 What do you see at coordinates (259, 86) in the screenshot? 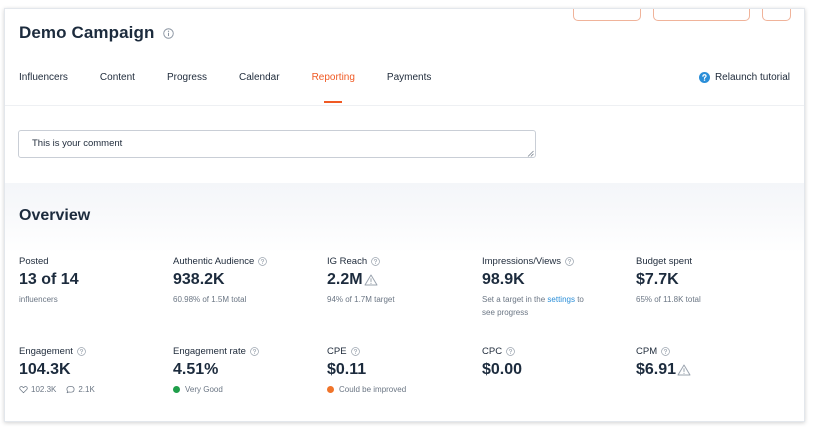
I see `tab-calendar: Calendar` at bounding box center [259, 86].